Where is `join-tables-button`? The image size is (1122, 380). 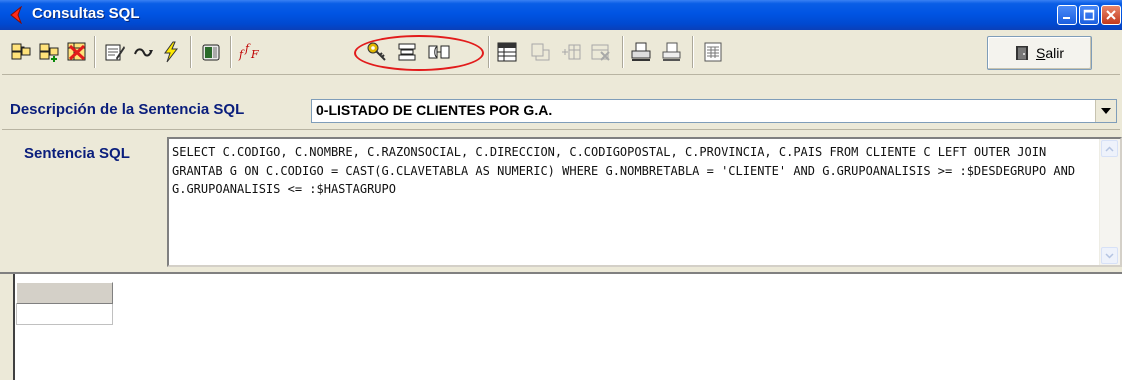 join-tables-button is located at coordinates (439, 52).